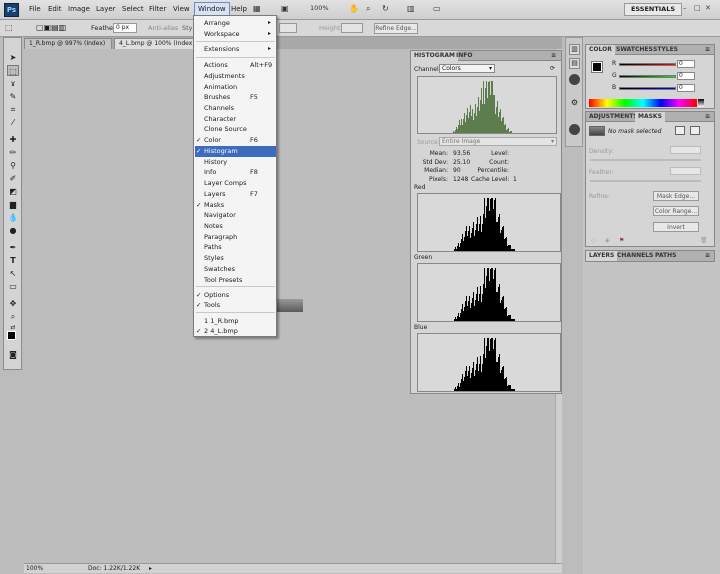 The height and width of the screenshot is (574, 720). I want to click on close-icon: ✕, so click(709, 9).